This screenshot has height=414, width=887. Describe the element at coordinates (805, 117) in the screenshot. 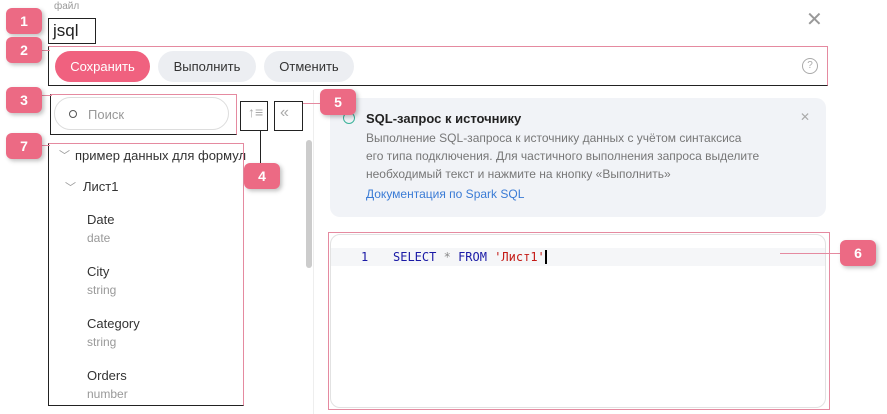

I see `info-close-icon: ✕` at that location.